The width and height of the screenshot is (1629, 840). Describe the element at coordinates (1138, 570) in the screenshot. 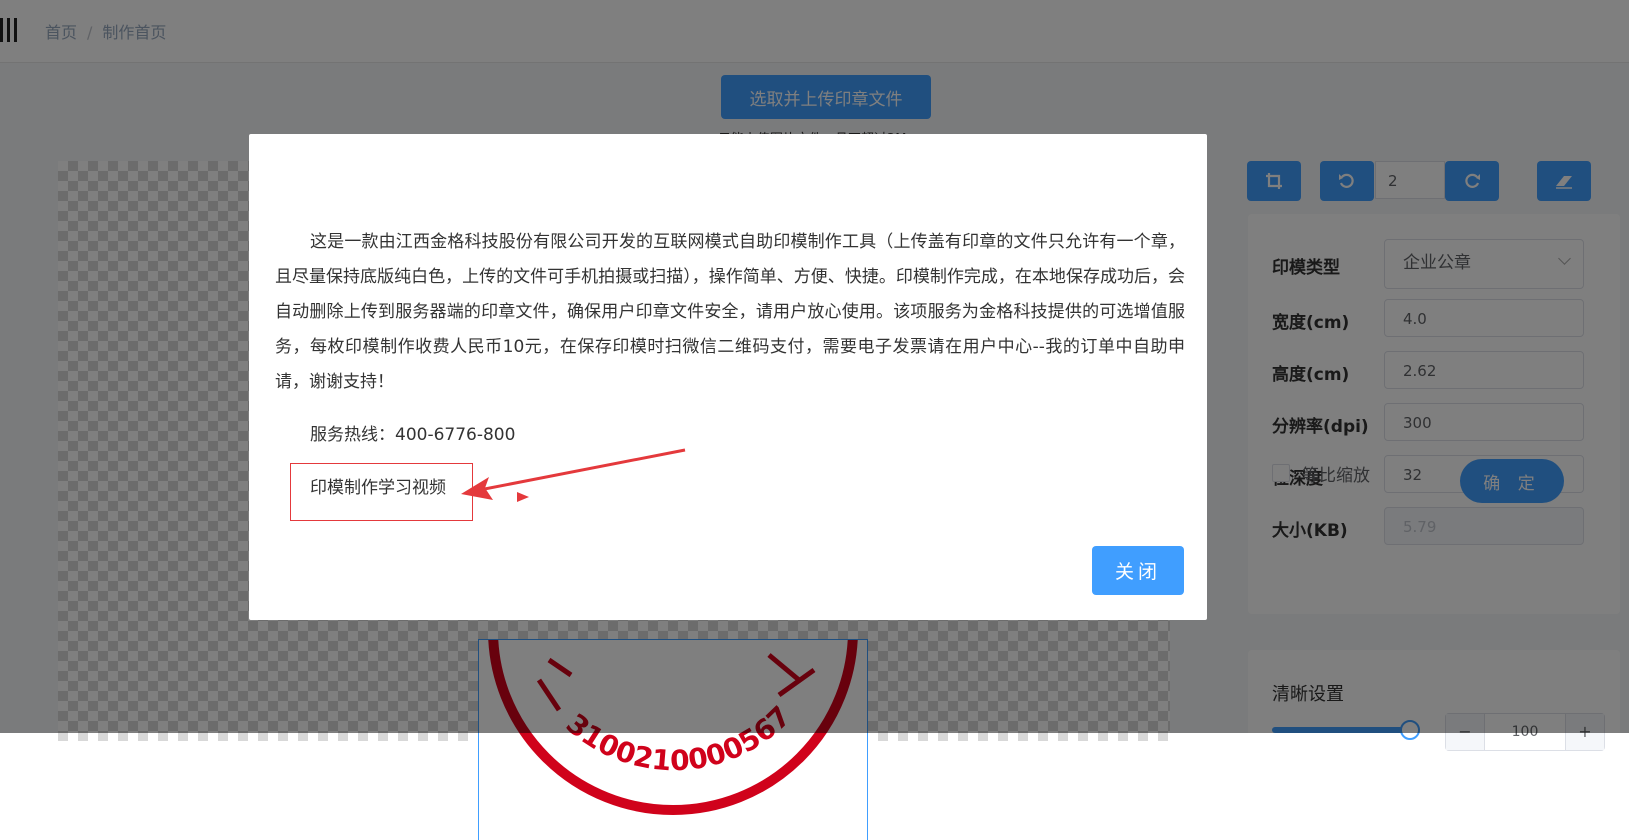

I see `close-button: 关闭` at that location.